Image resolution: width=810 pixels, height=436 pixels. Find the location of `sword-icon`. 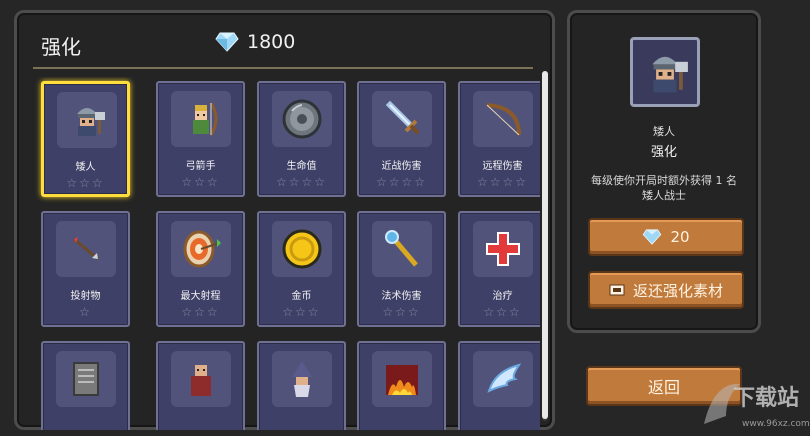

sword-icon is located at coordinates (402, 117).